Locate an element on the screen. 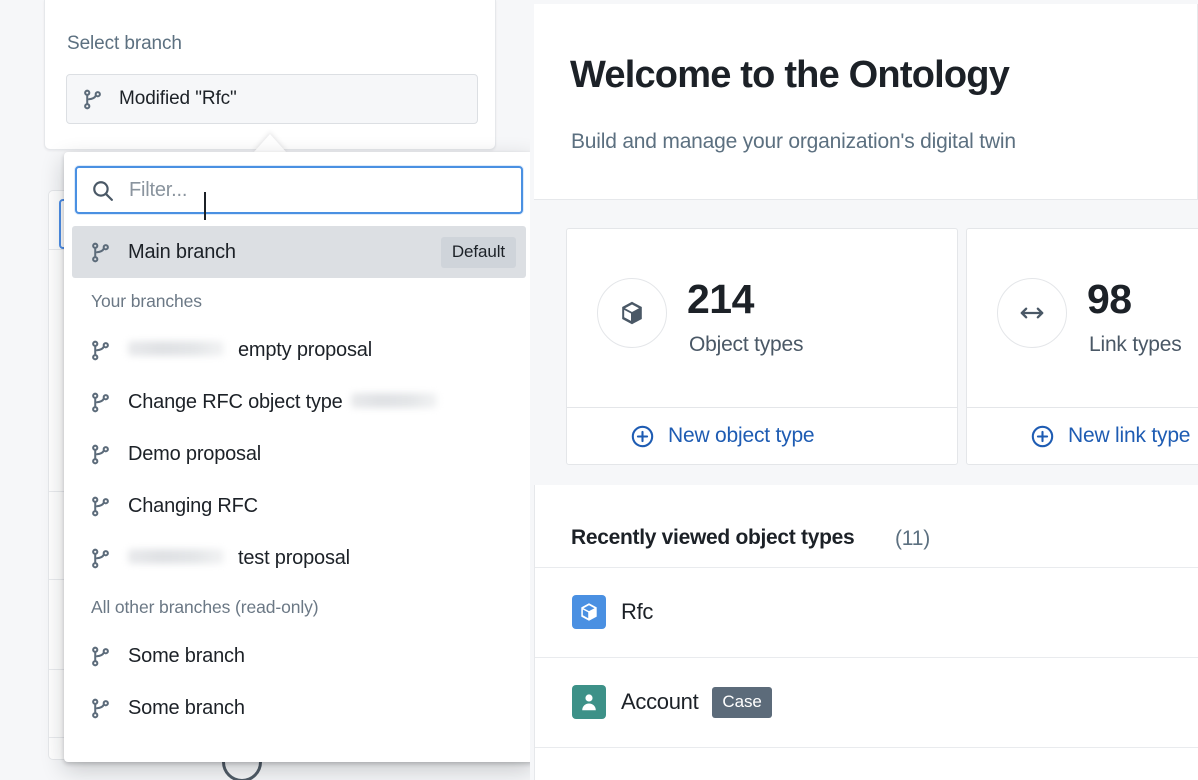  stat-label: Object types is located at coordinates (746, 344).